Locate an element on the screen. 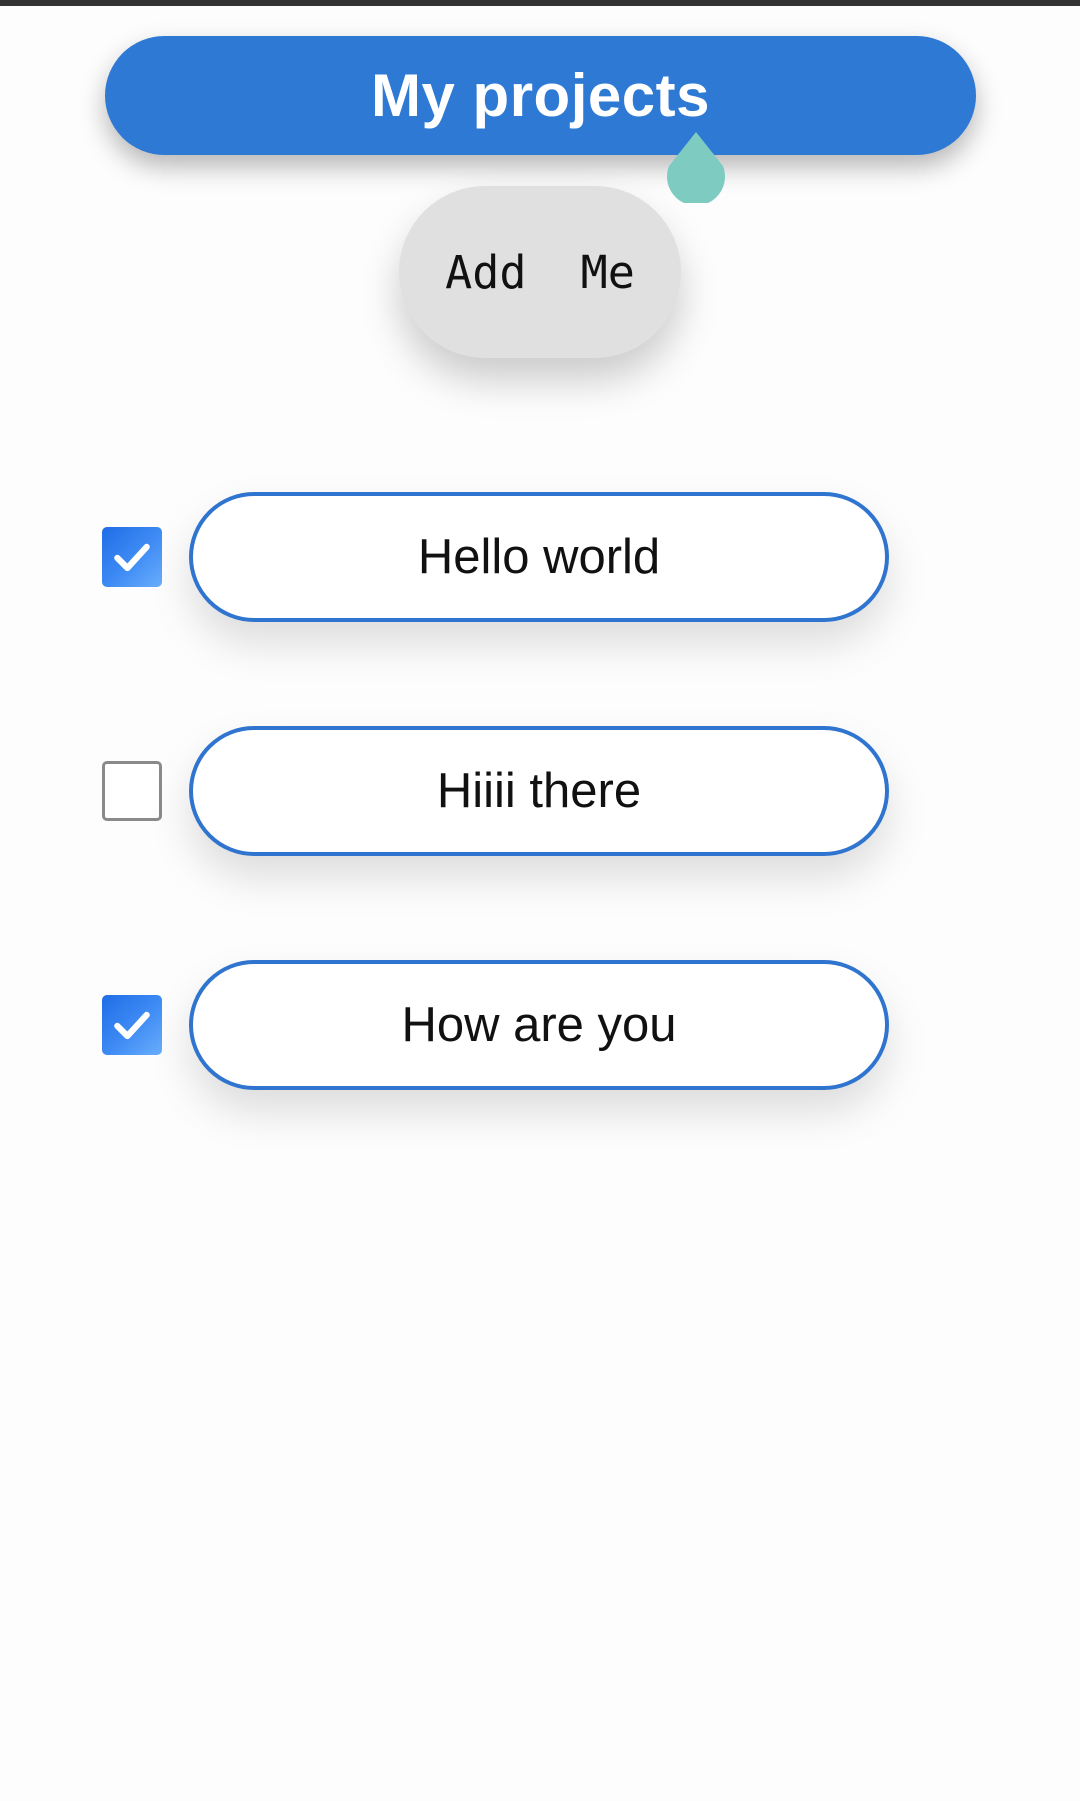  todo-item-pill: Hiiii there is located at coordinates (539, 791).